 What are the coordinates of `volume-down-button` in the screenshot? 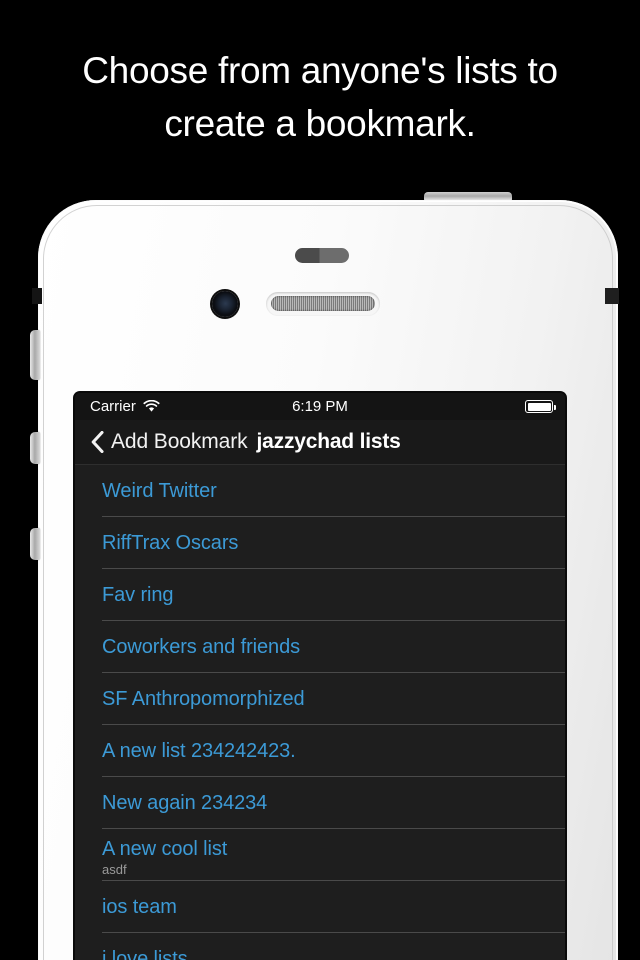 It's located at (35, 544).